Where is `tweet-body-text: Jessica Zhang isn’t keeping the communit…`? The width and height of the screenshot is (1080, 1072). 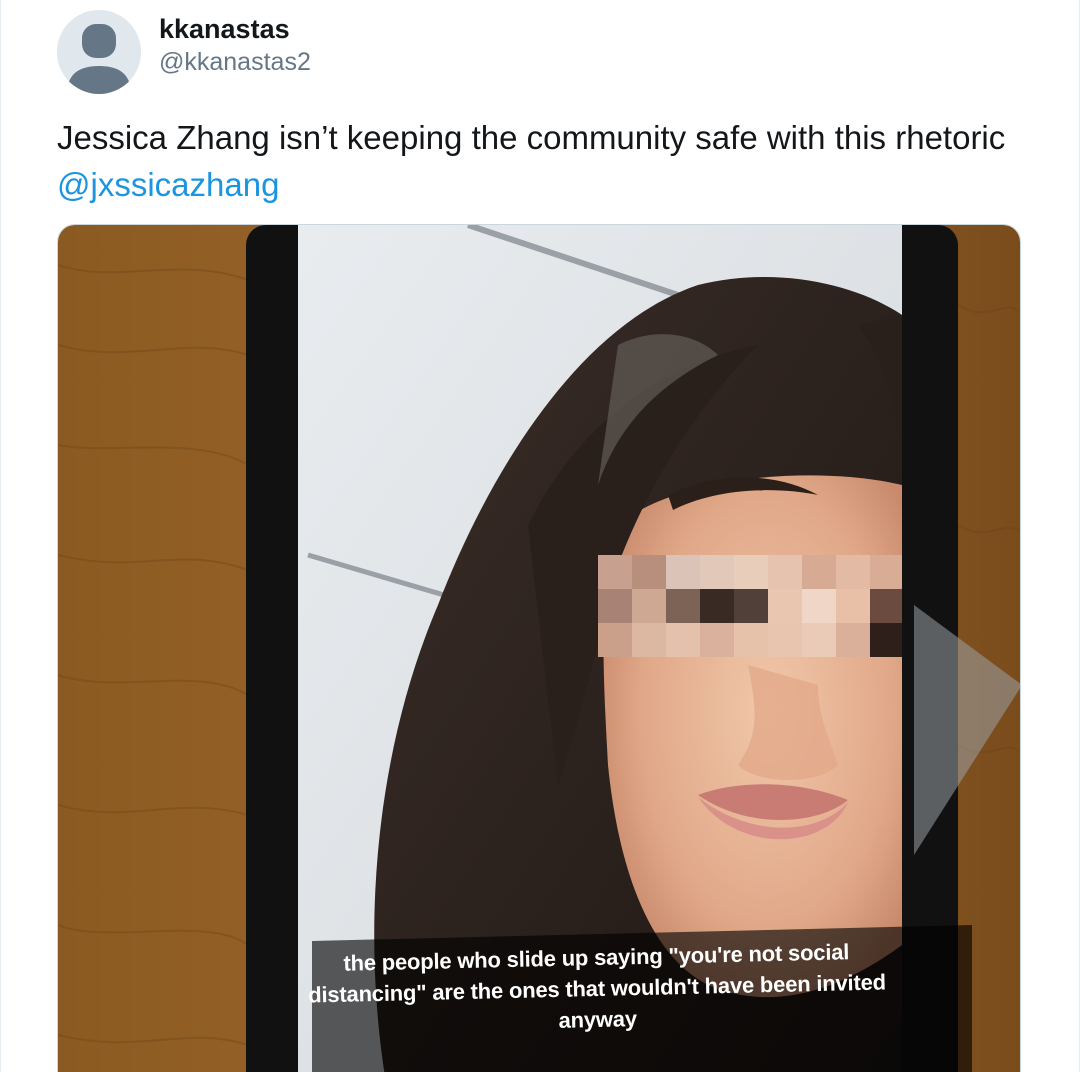
tweet-body-text: Jessica Zhang isn’t keeping the communit… is located at coordinates (531, 137).